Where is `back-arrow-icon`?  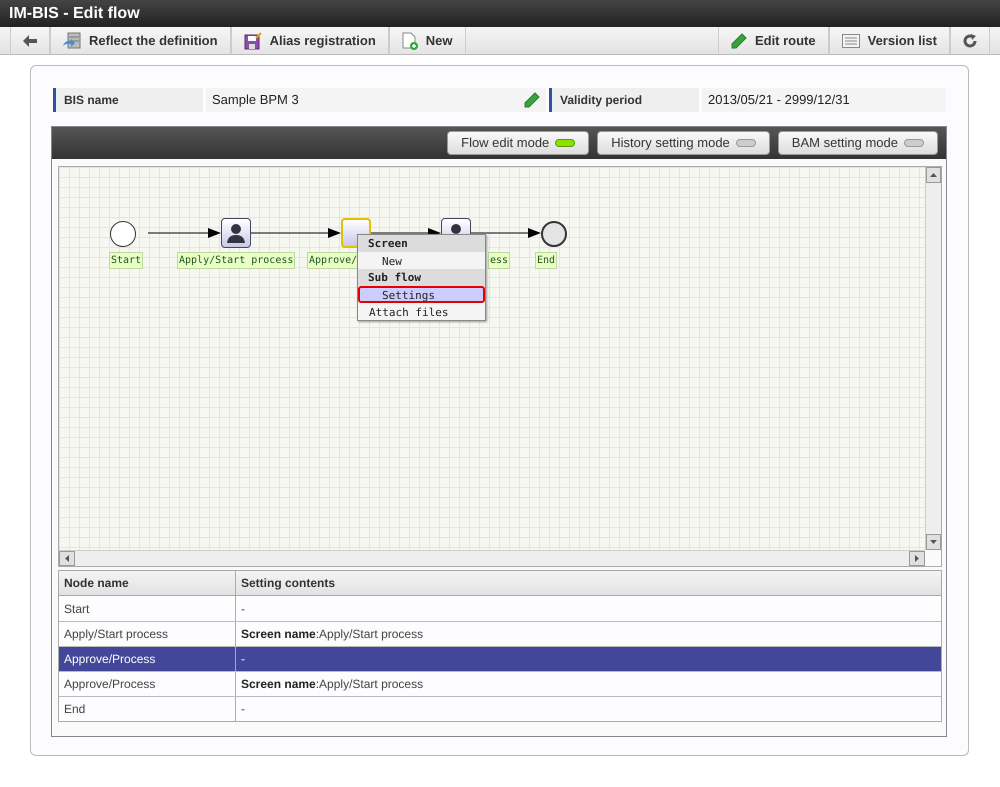 back-arrow-icon is located at coordinates (30, 40).